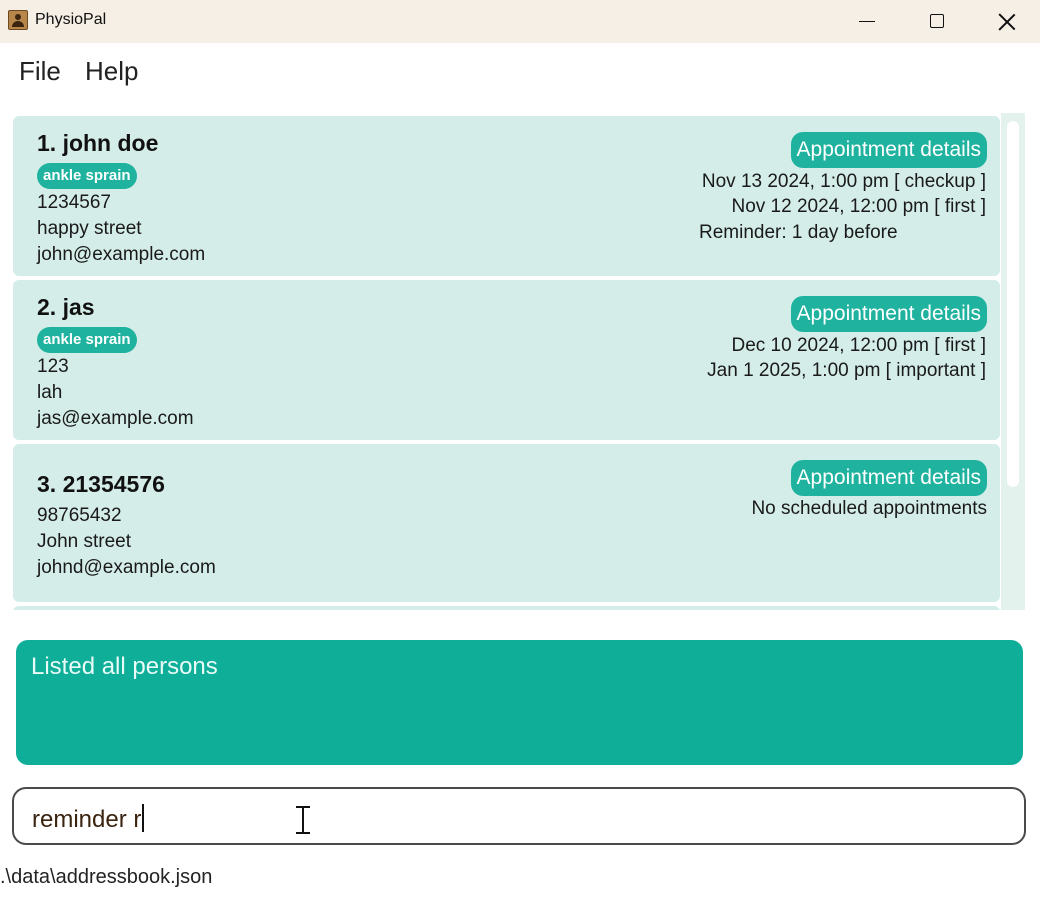  What do you see at coordinates (858, 206) in the screenshot?
I see `appointment-entry: Nov 12 2024, 12:00 pm [ first ]` at bounding box center [858, 206].